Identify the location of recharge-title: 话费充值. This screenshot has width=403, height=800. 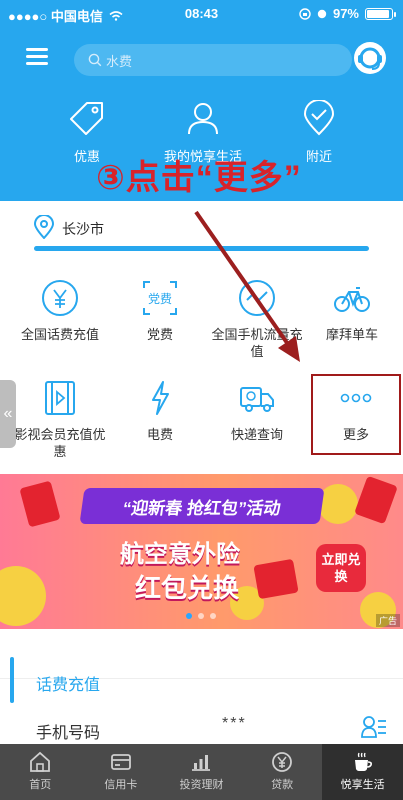
(68, 685).